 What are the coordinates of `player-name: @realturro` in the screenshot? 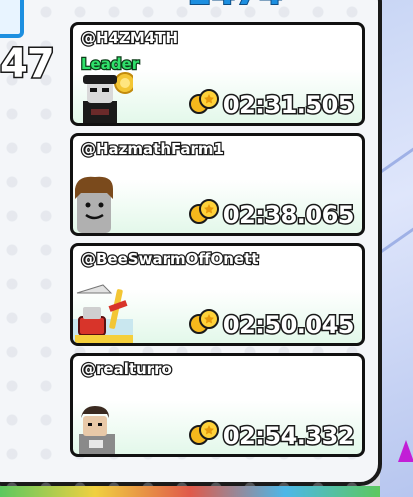 It's located at (126, 369).